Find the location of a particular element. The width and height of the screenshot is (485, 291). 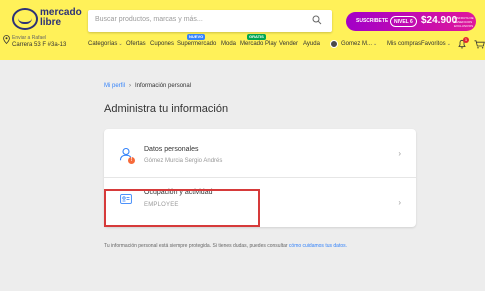

breadcrumb-profile-link: Mi perfil is located at coordinates (114, 86).